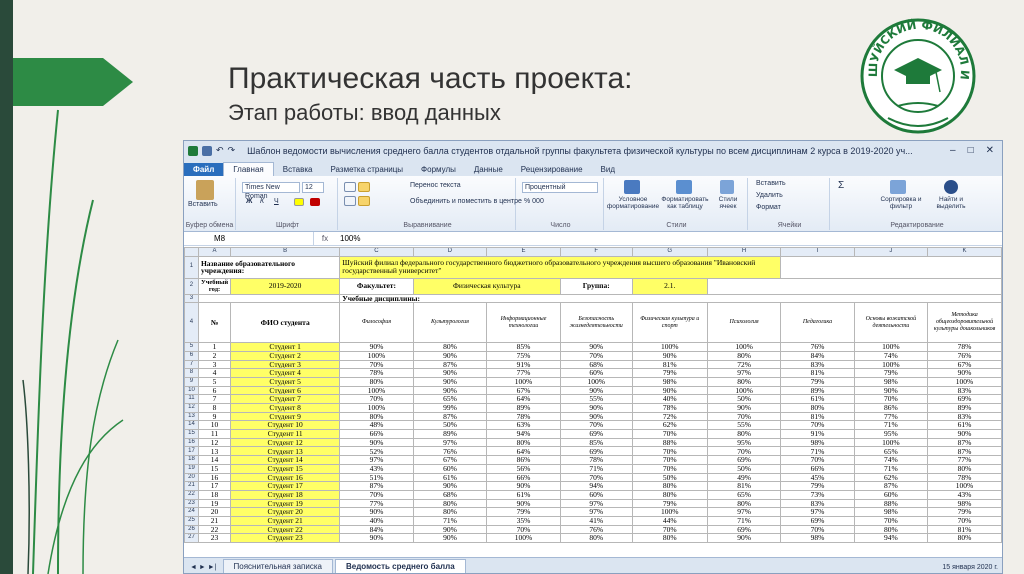  What do you see at coordinates (669, 286) in the screenshot?
I see `group-value: 2.1.` at bounding box center [669, 286].